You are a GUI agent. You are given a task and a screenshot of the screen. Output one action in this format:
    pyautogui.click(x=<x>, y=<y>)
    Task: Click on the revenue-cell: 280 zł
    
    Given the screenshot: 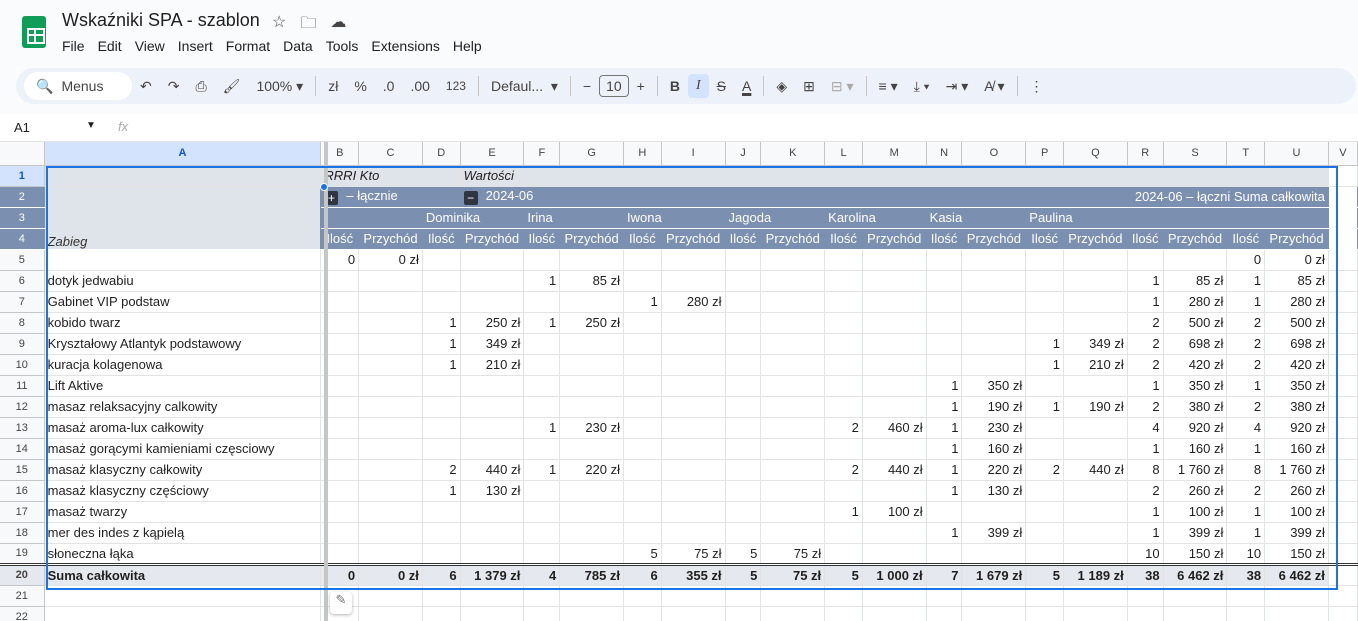 What is the action you would take?
    pyautogui.click(x=1195, y=302)
    